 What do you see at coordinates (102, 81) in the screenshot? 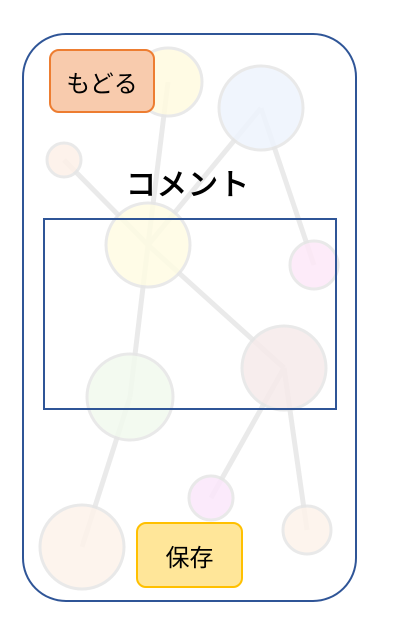
I see `back-button: もどる` at bounding box center [102, 81].